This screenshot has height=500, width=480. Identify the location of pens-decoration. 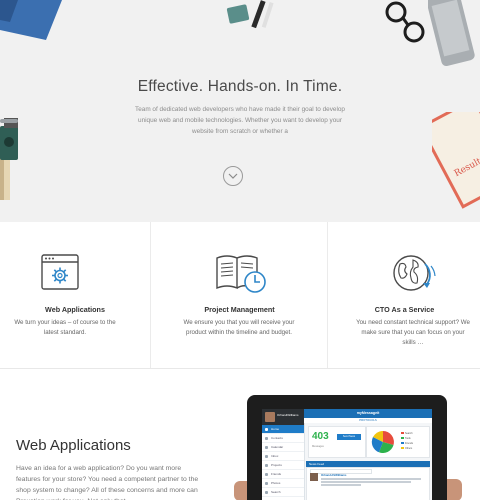
(250, 14).